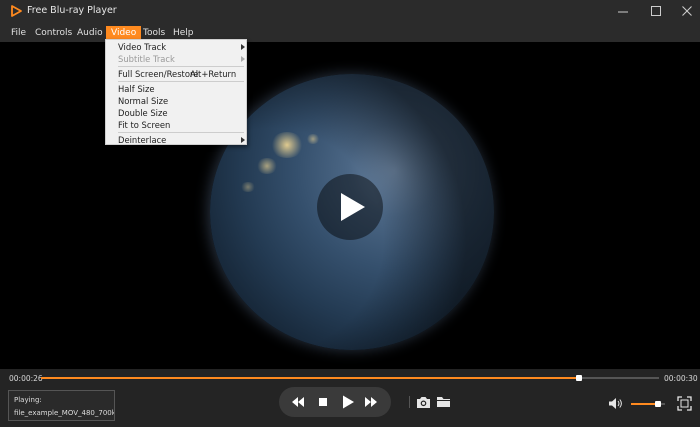  I want to click on folder-icon, so click(443, 402).